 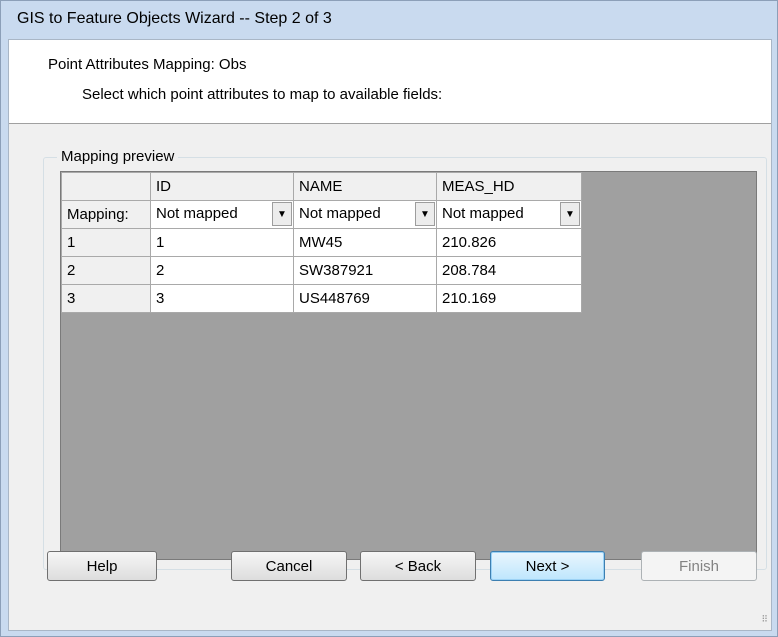 I want to click on grid-corner-cell, so click(x=106, y=186).